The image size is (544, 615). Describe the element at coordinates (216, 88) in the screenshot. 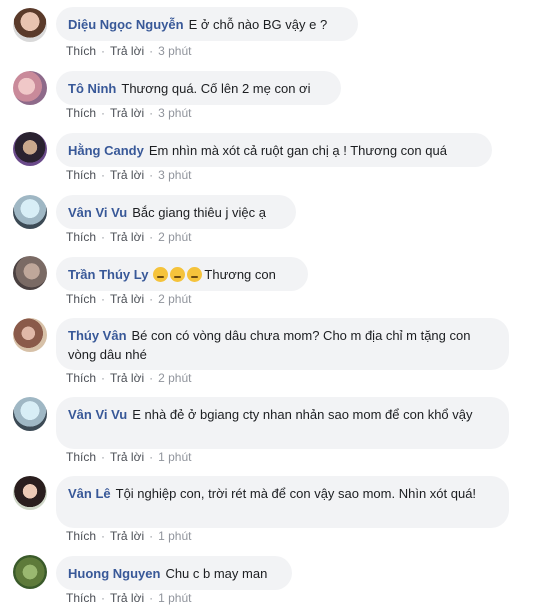

I see `comment-text: Thương quá. Cố lên 2 mẹ con ơi` at that location.